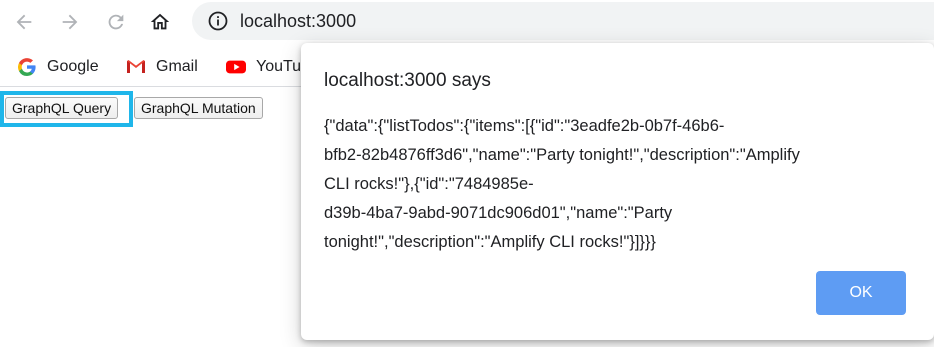 This screenshot has width=934, height=347. I want to click on google-icon, so click(27, 67).